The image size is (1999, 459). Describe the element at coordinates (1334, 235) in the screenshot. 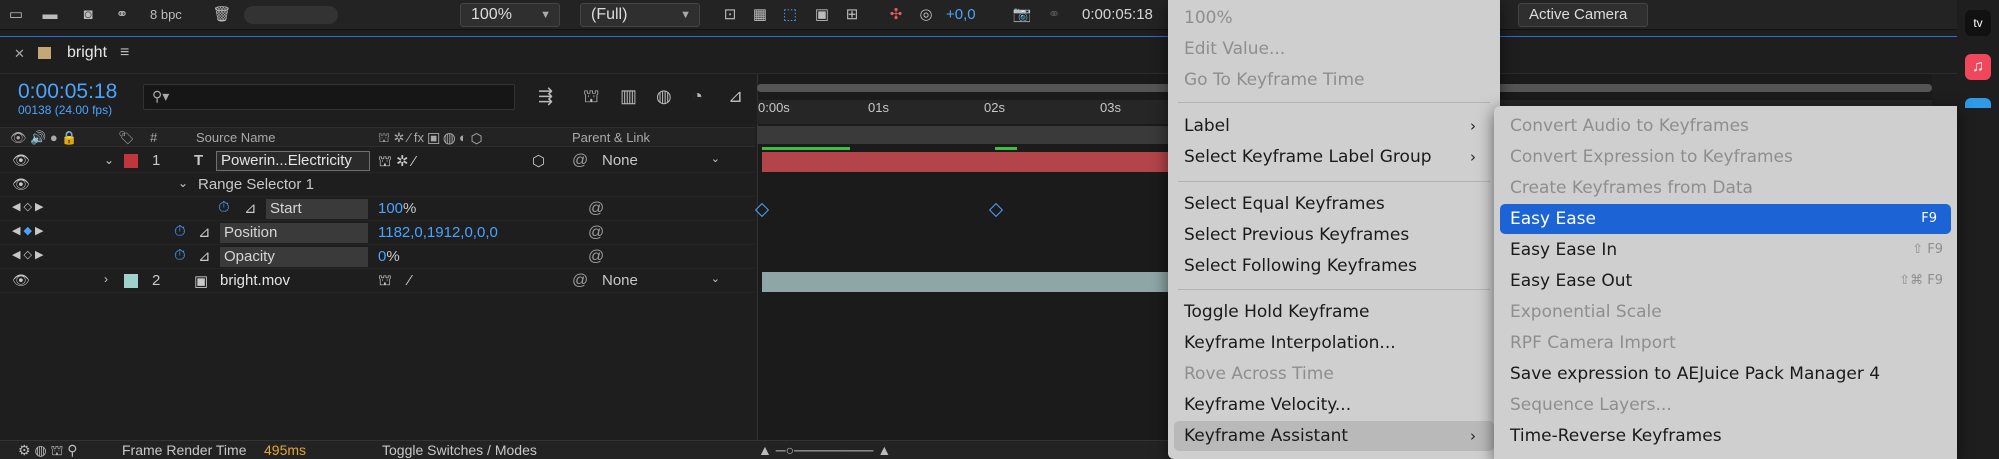

I see `menu-item-select-previous-keyframes: Select Previous Keyframes` at that location.